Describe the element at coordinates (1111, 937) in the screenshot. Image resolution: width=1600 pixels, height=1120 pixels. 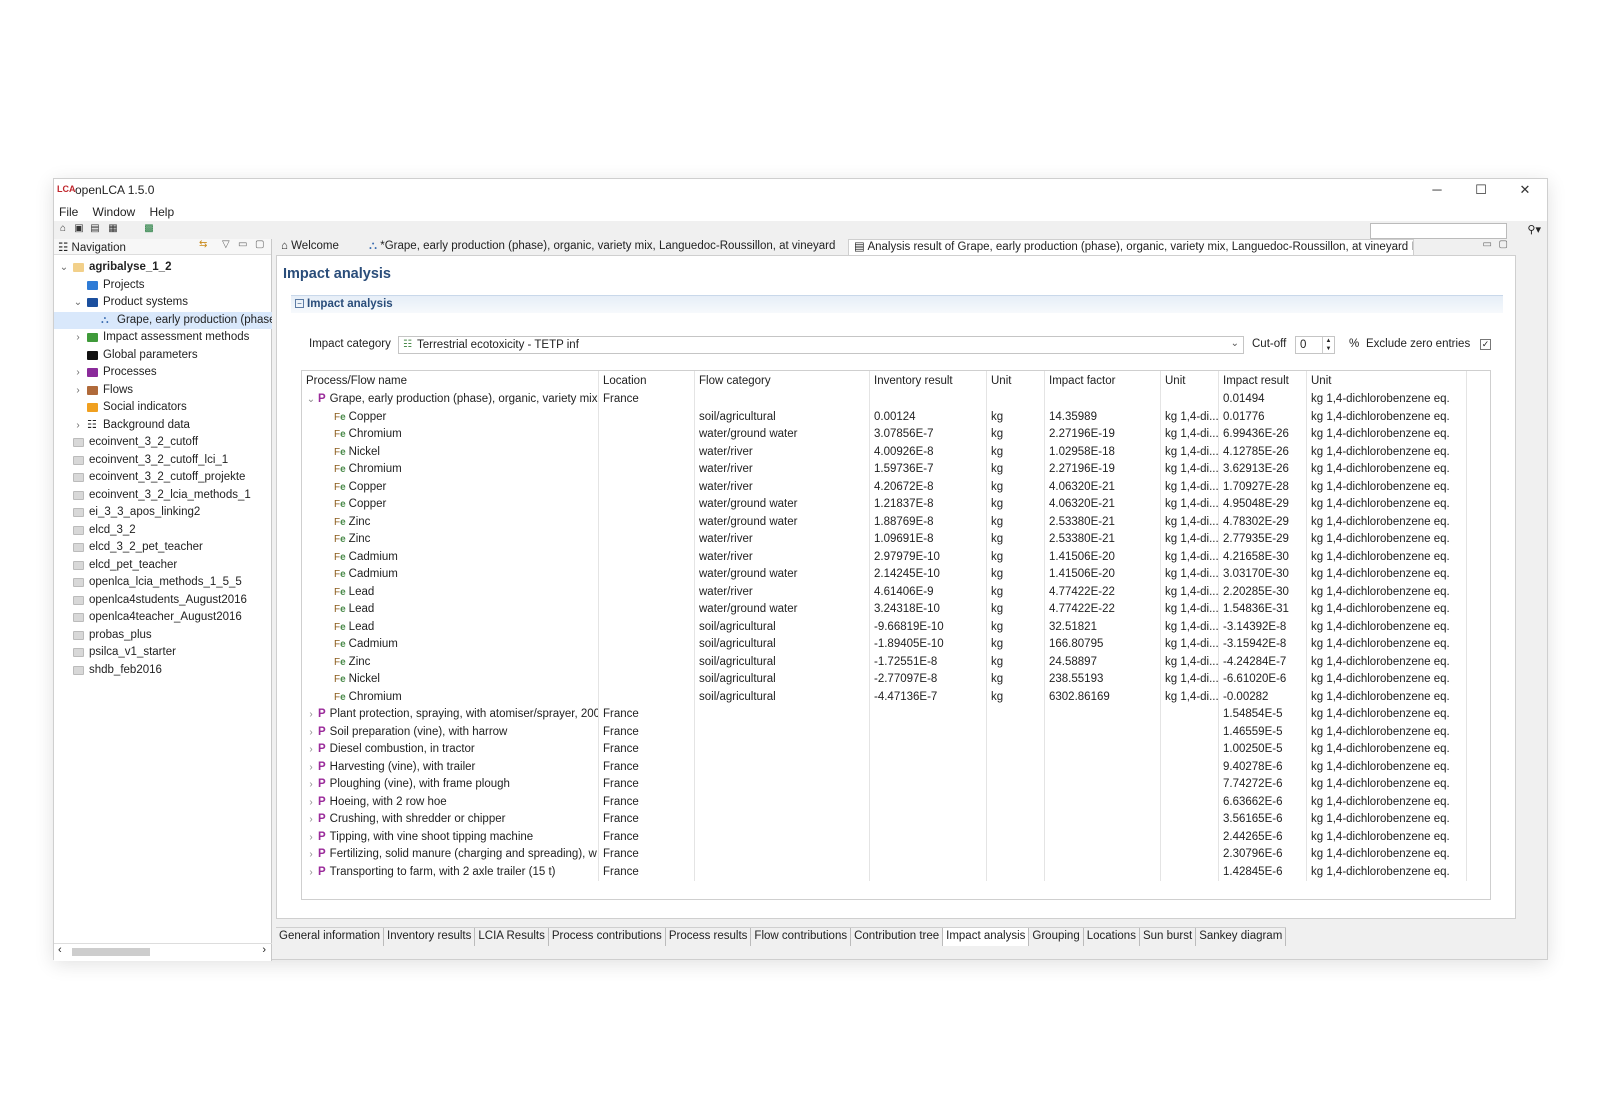
I see `result-tab: Locations` at that location.